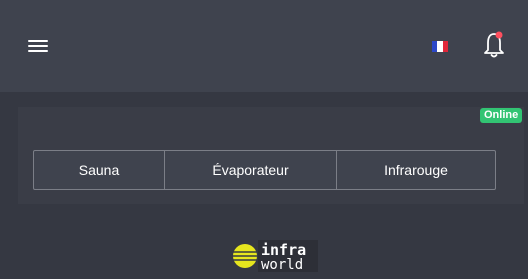  I want to click on tab-evaporateur: Évaporateur, so click(251, 170).